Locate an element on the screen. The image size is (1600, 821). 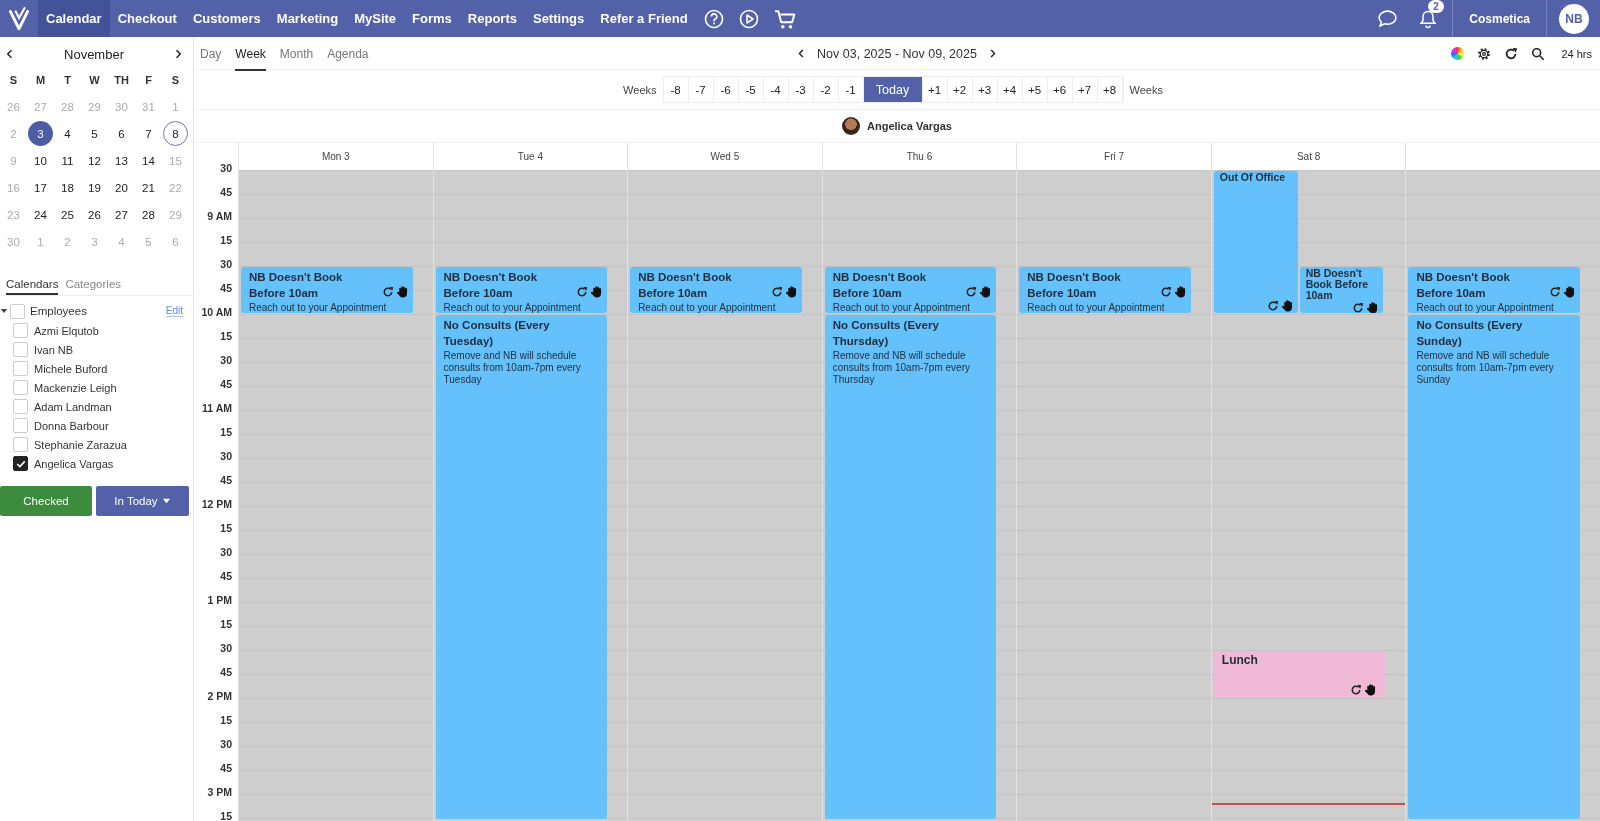
calendar-day: 7 is located at coordinates (148, 133).